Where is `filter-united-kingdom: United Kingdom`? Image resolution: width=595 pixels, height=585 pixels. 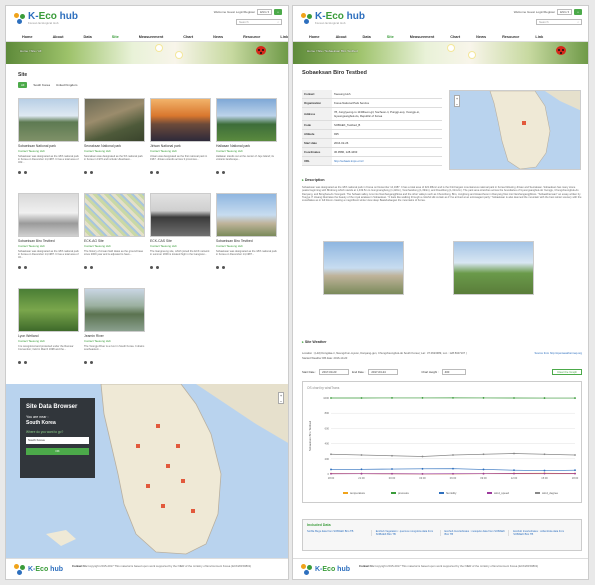
filter-united-kingdom: United Kingdom is located at coordinates (66, 85).